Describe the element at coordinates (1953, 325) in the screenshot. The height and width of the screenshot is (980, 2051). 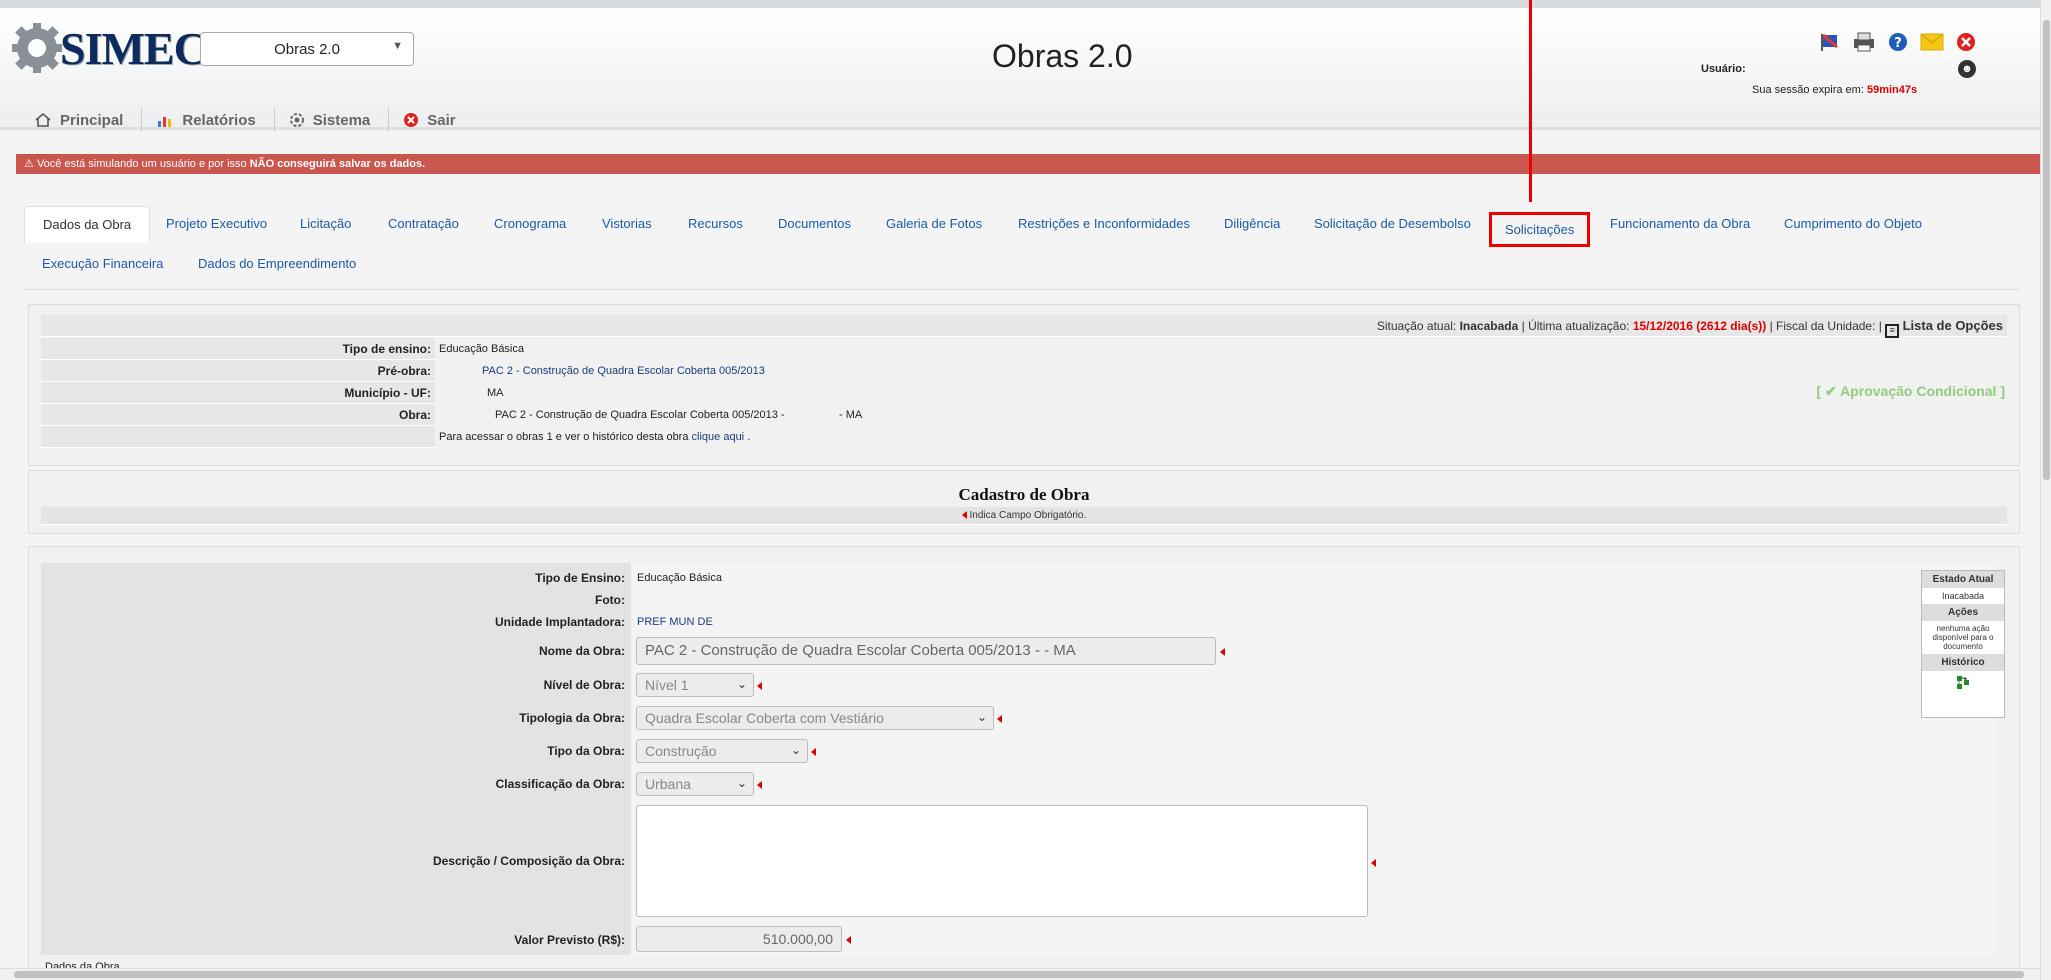
I see `options-link: Lista de Opções` at that location.